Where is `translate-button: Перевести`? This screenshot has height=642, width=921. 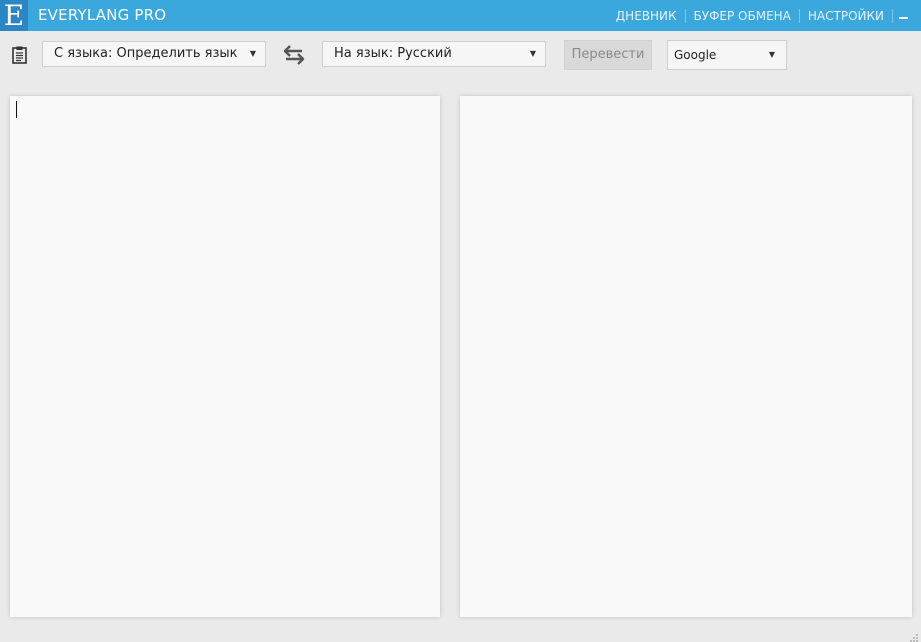
translate-button: Перевести is located at coordinates (608, 55).